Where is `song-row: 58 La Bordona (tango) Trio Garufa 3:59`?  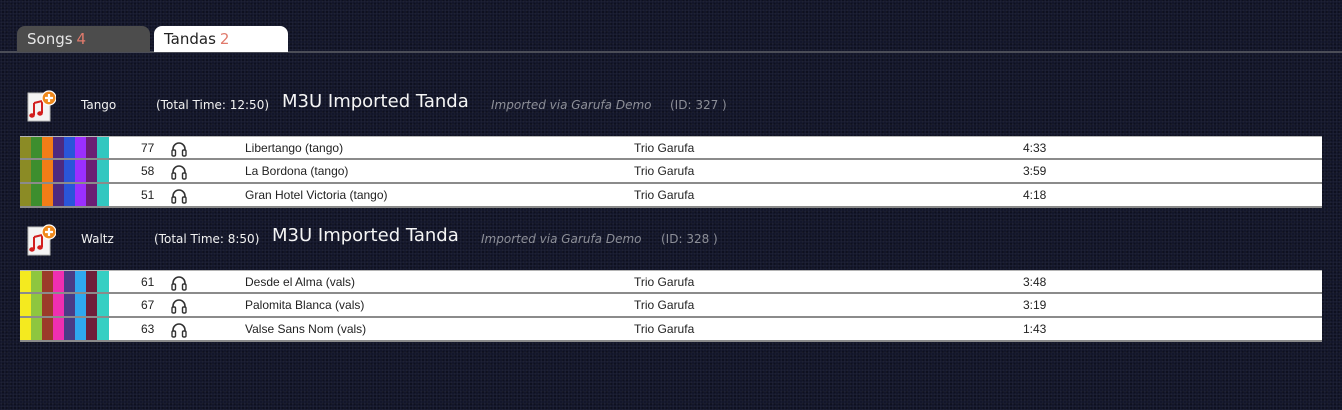 song-row: 58 La Bordona (tango) Trio Garufa 3:59 is located at coordinates (671, 172).